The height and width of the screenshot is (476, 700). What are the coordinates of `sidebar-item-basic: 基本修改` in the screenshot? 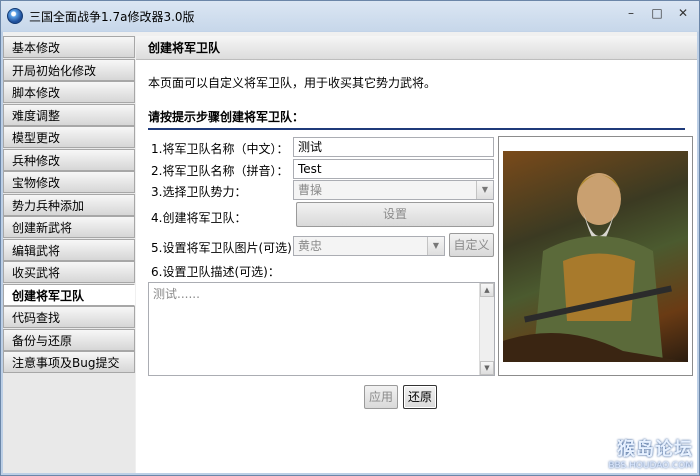 It's located at (69, 47).